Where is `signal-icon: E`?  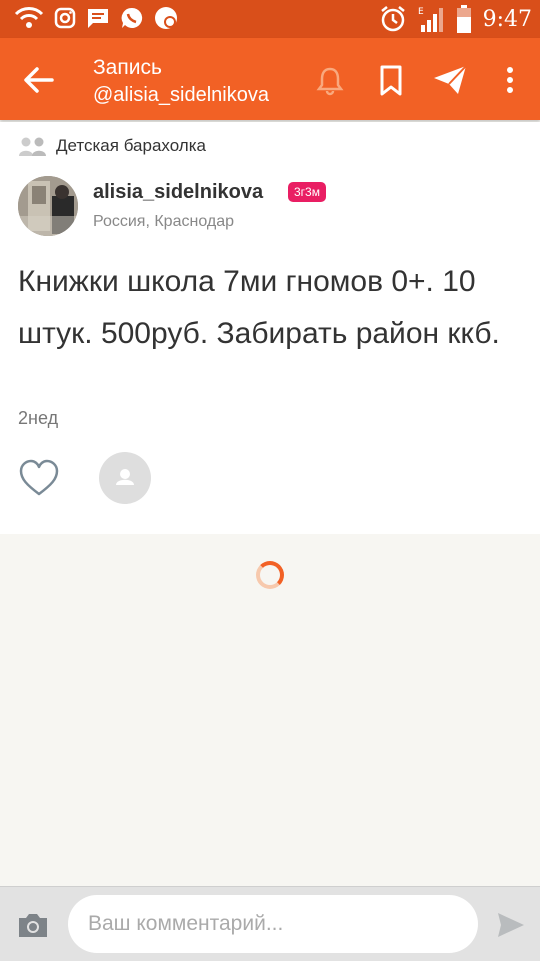 signal-icon: E is located at coordinates (430, 19).